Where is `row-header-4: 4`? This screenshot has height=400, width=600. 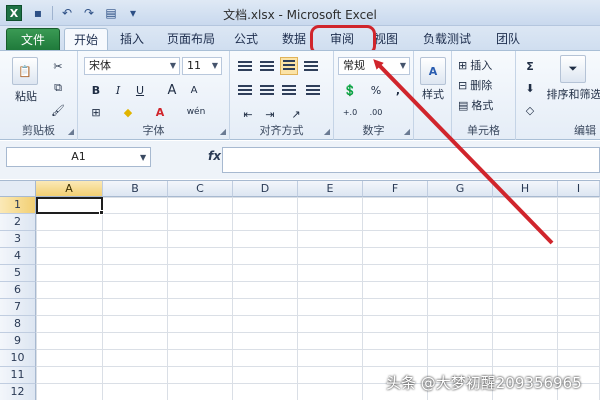
row-header-4: 4 is located at coordinates (18, 256).